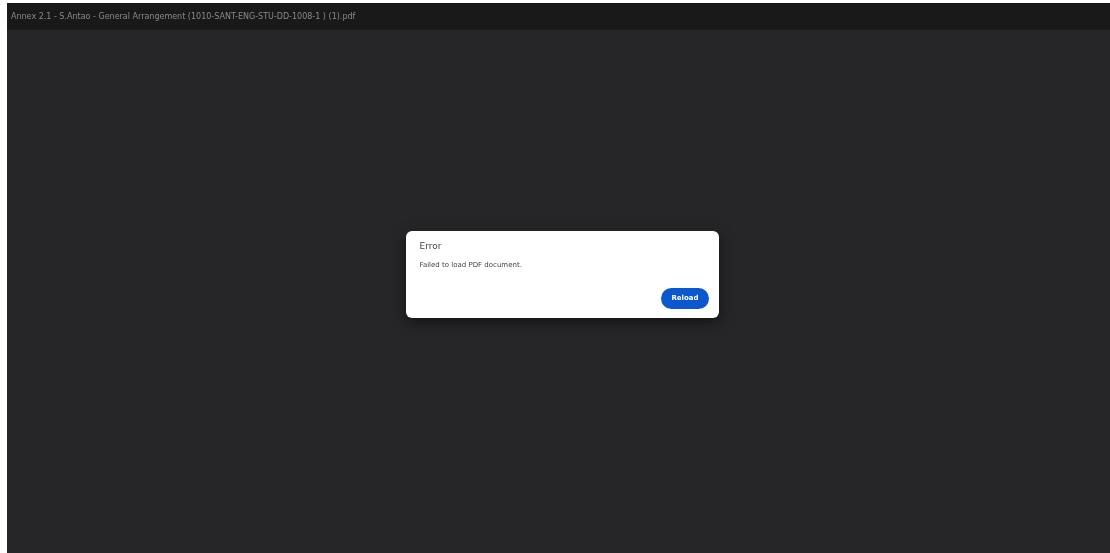  Describe the element at coordinates (183, 16) in the screenshot. I see `window-title: Annex 2.1 - S.Antao - General Arrangement (1010-SANT-ENG-STU-DD-1008-1 ) (1).pdf` at that location.